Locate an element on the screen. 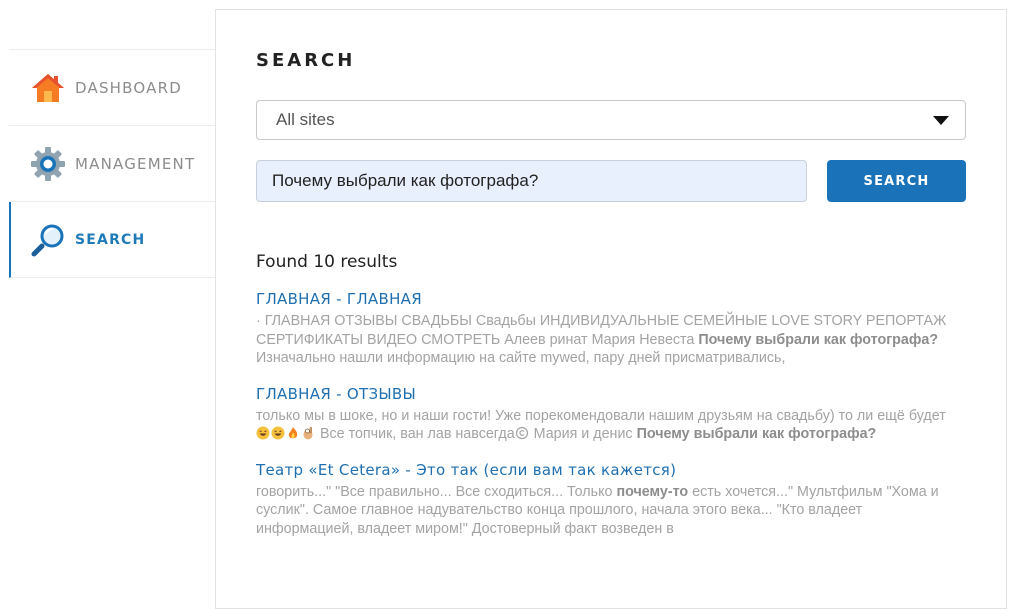  page-title: SEARCH is located at coordinates (306, 60).